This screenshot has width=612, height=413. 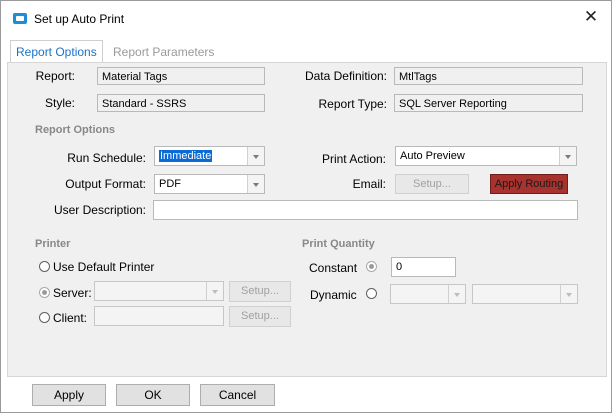 I want to click on use-default-printer-label: Use Default Printer, so click(x=104, y=267).